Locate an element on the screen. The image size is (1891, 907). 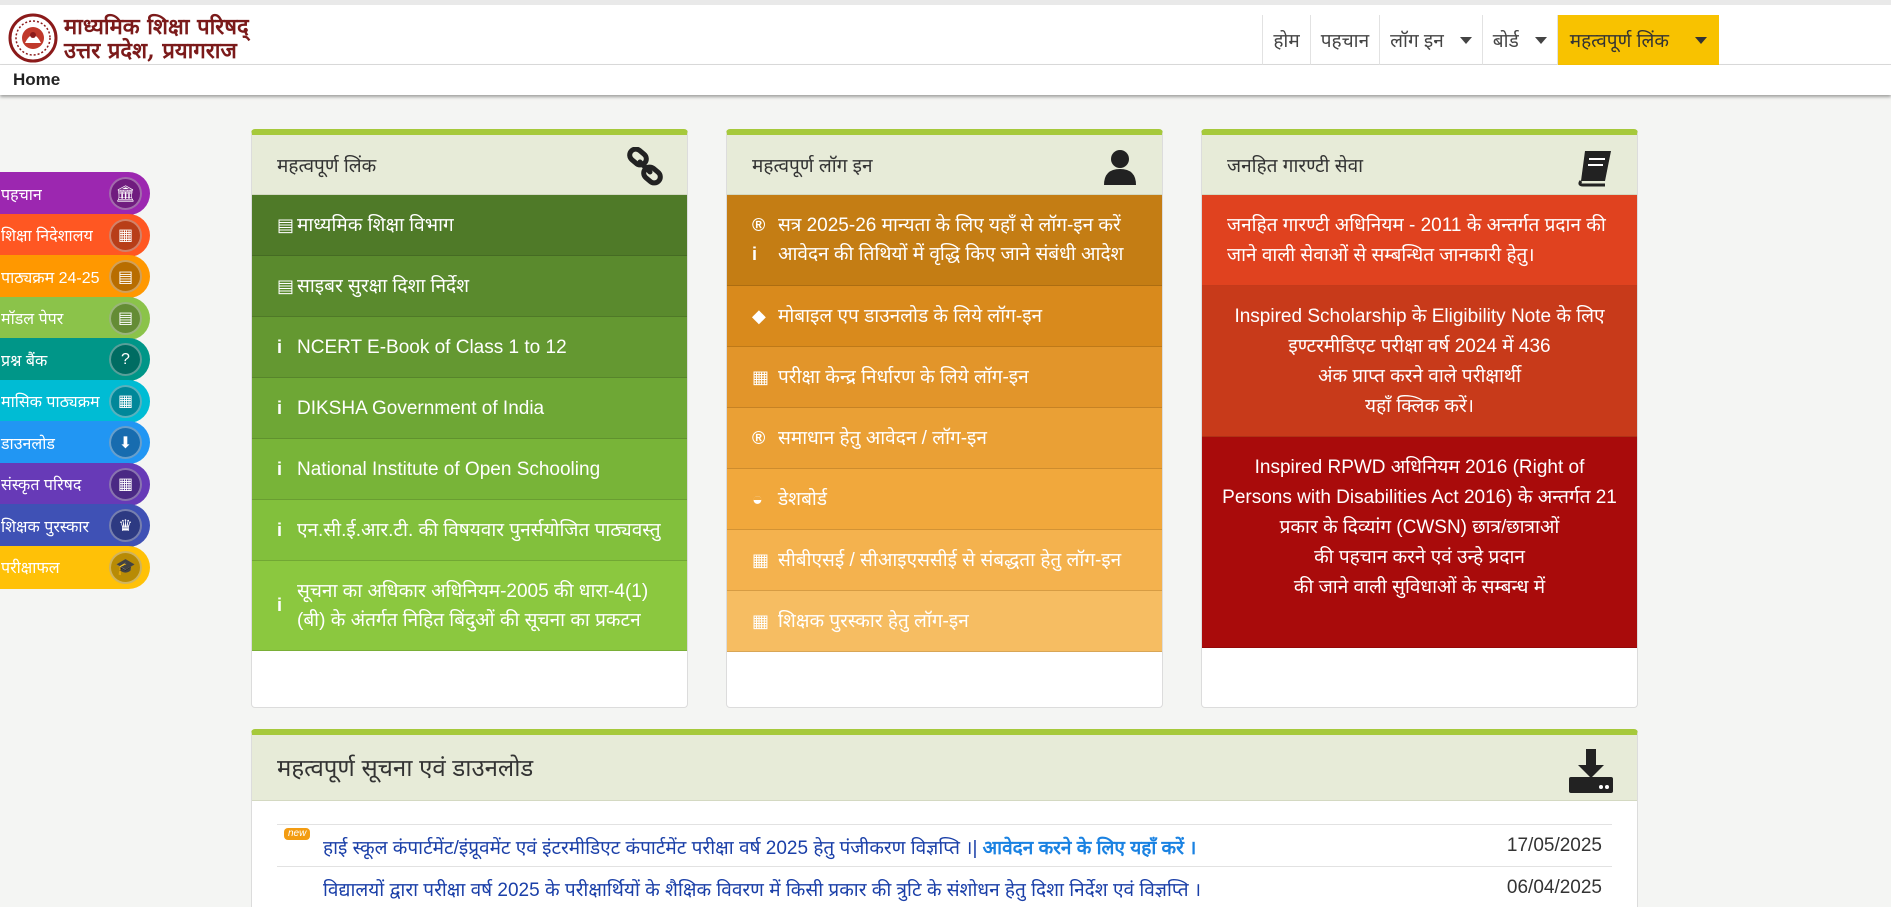
sidebar-item-8: शिक्षक पुरस्कार ♛ is located at coordinates (75, 525).